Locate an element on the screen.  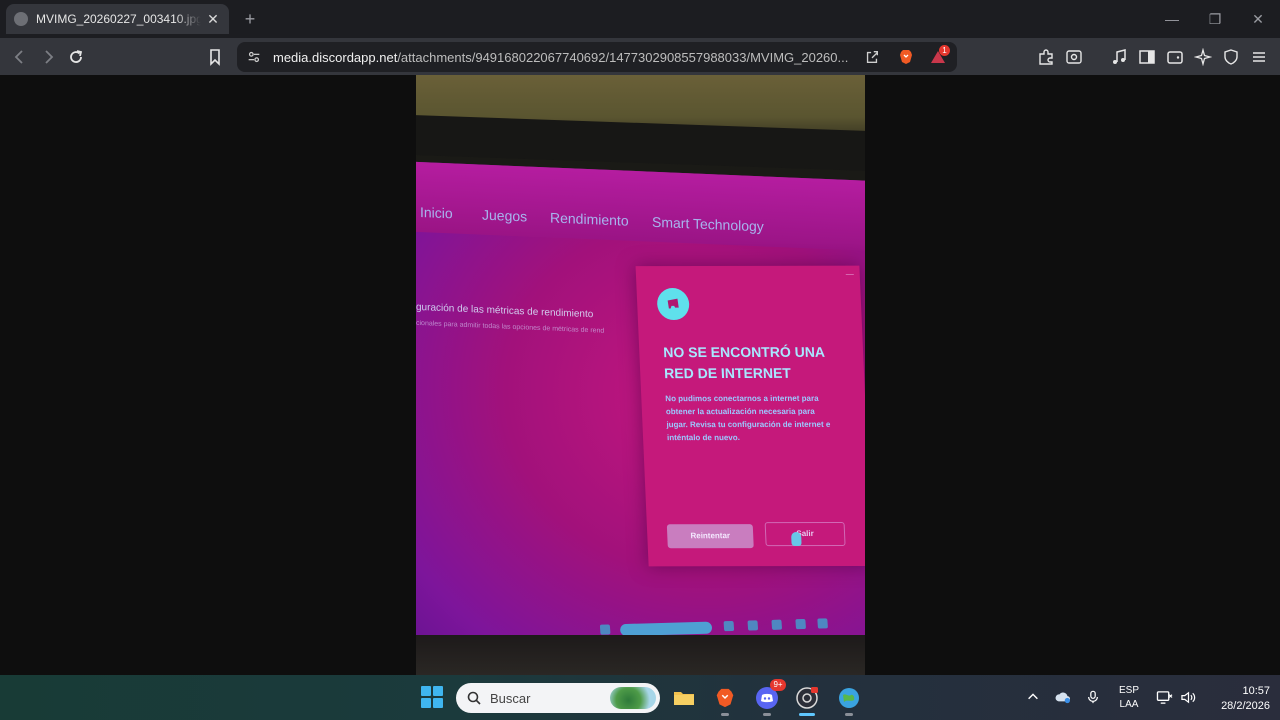
sidebar-icon is located at coordinates (1147, 57).